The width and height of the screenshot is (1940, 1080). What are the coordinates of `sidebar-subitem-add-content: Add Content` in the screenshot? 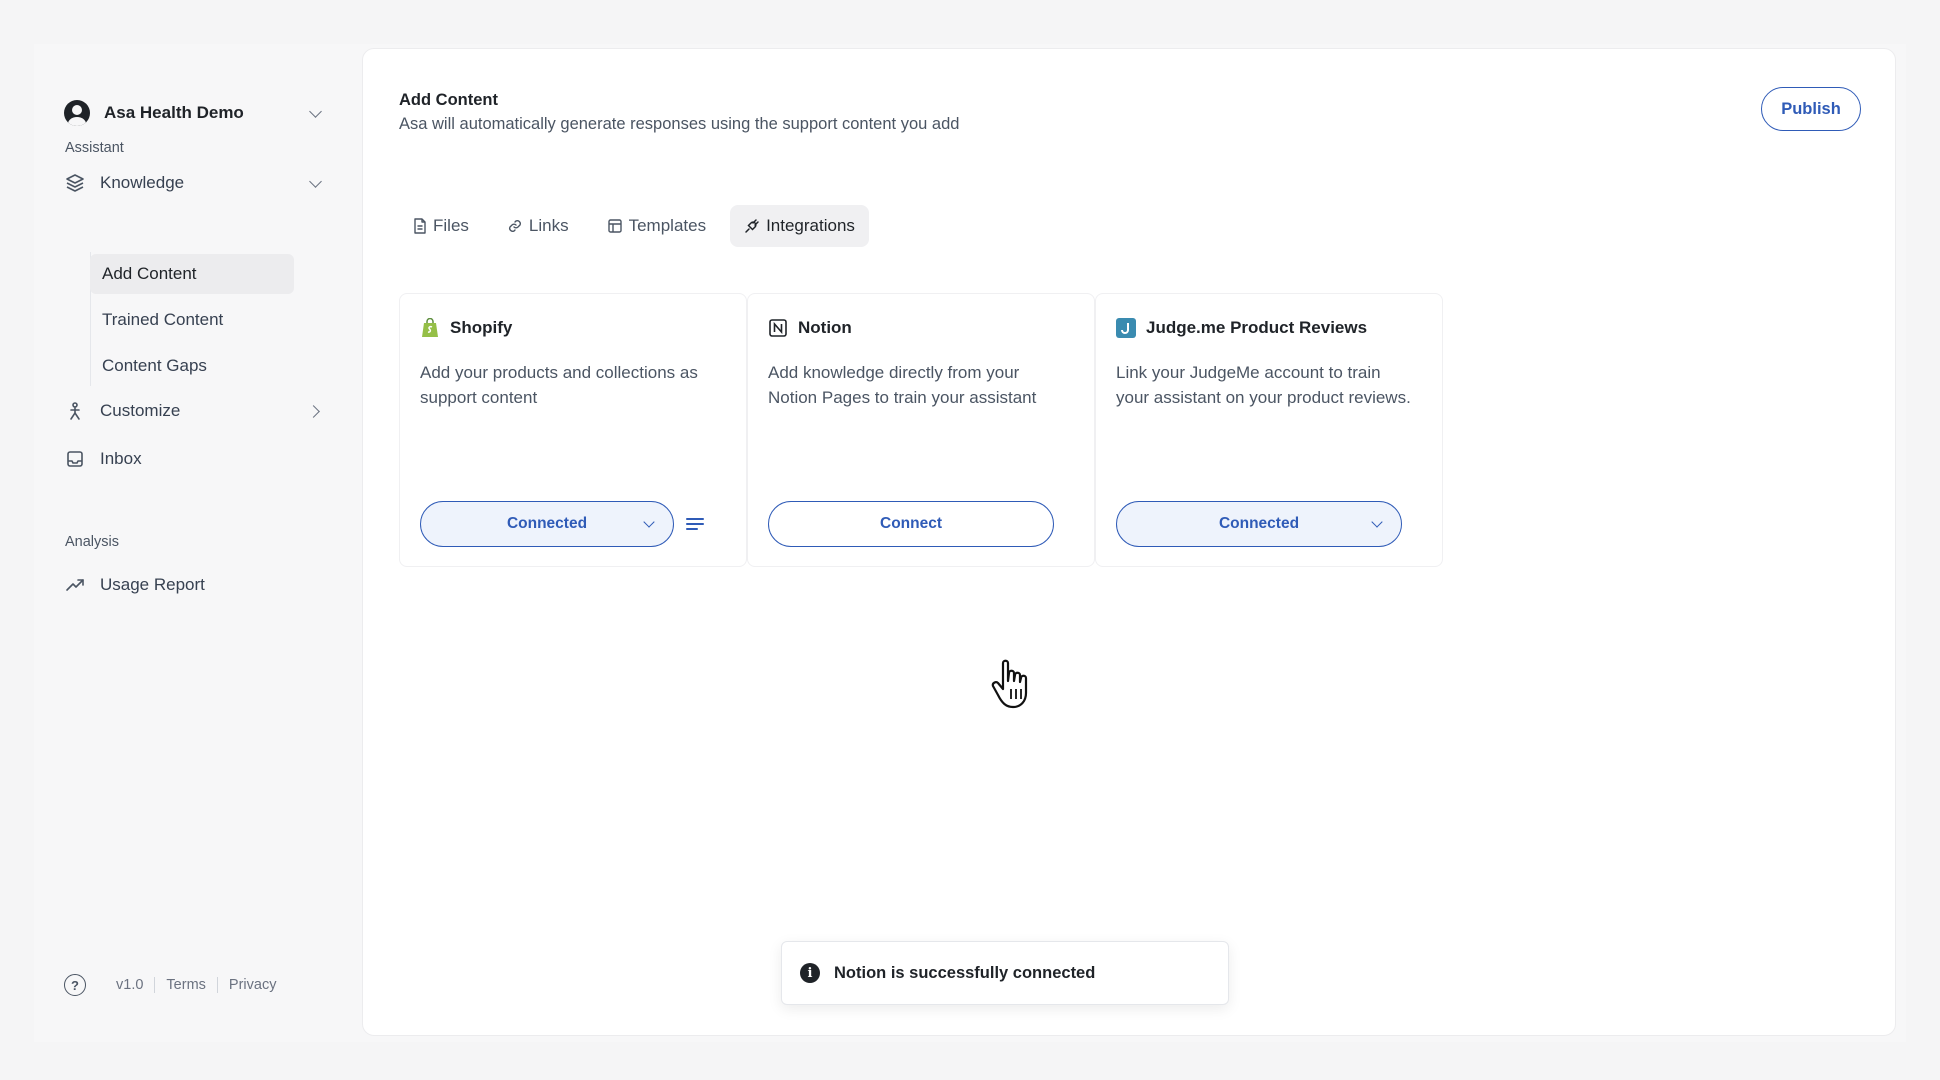 It's located at (192, 274).